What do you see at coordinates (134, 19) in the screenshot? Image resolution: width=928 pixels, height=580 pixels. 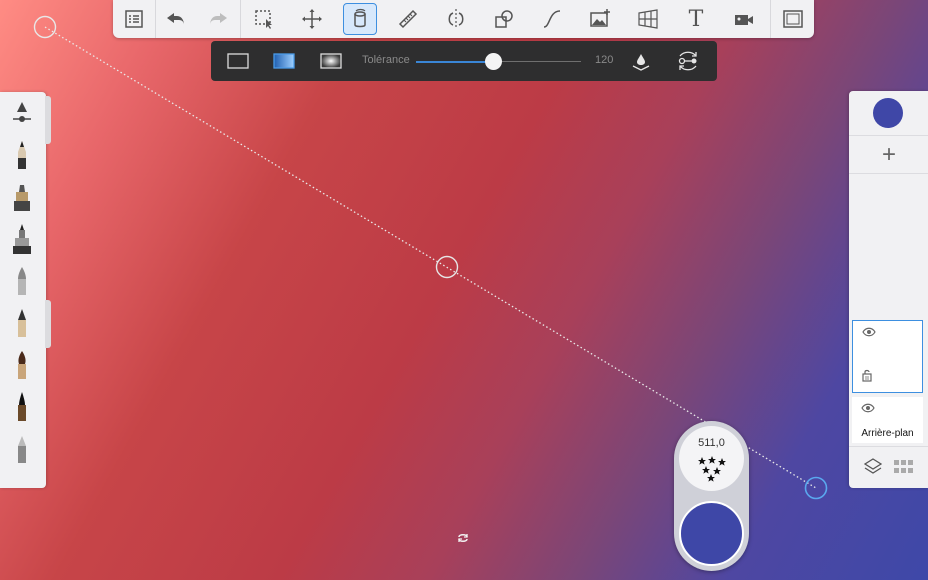 I see `list-icon` at bounding box center [134, 19].